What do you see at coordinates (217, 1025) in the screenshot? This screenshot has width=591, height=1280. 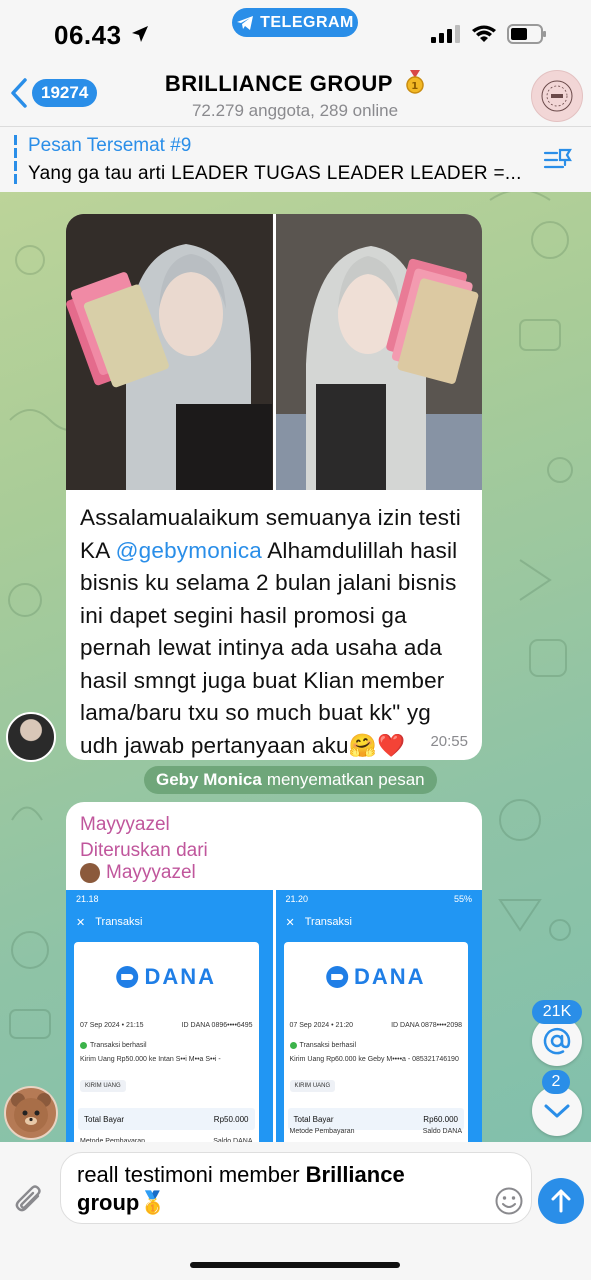 I see `receipt-id: ID DANA 0896••••6495` at bounding box center [217, 1025].